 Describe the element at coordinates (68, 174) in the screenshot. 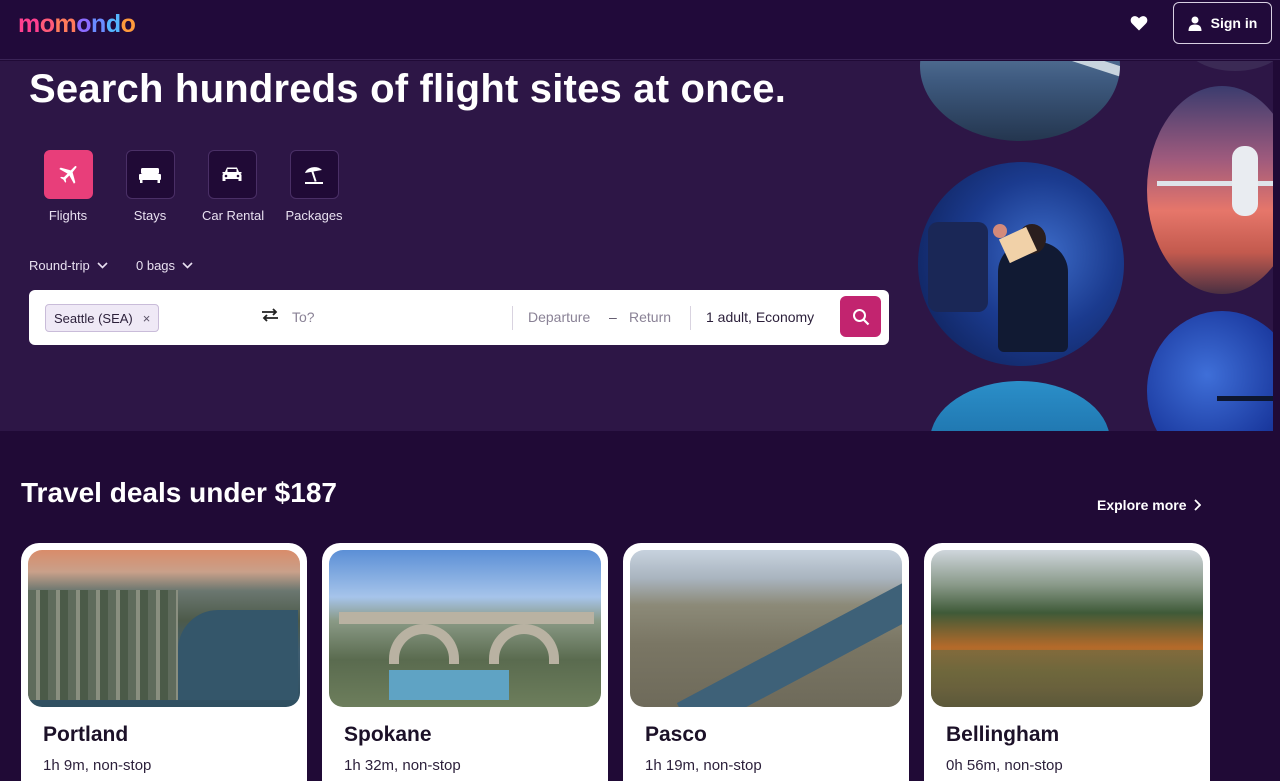

I see `plane-icon` at that location.